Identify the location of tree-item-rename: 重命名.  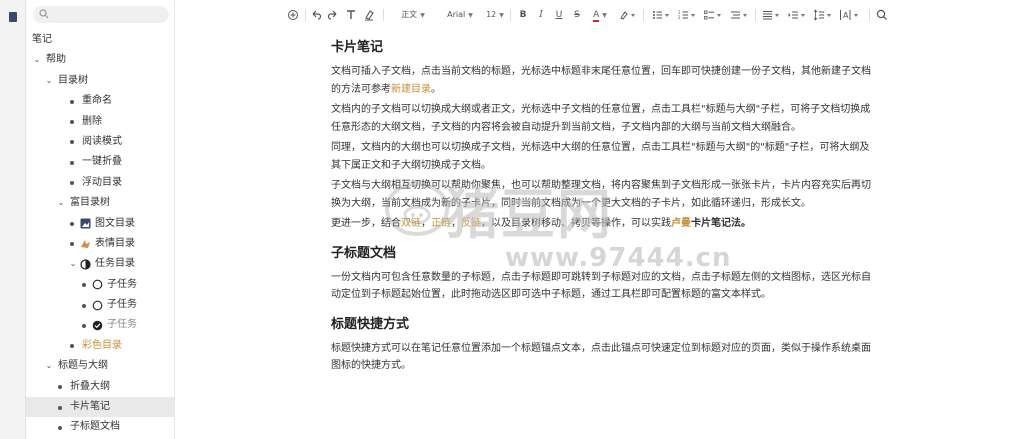
(100, 101).